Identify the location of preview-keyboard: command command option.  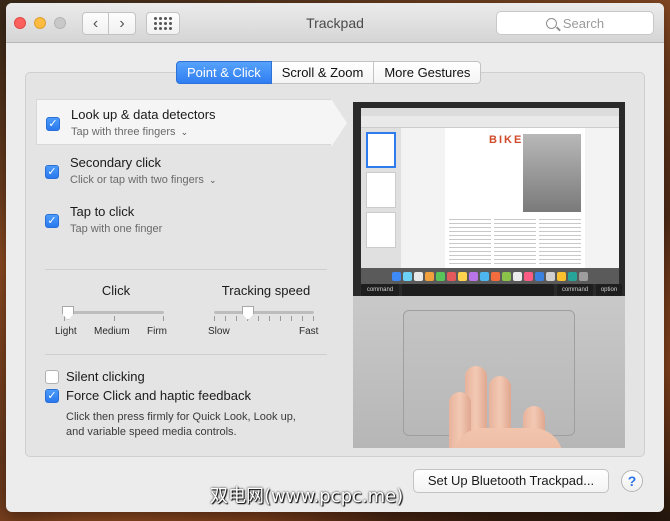
(493, 290).